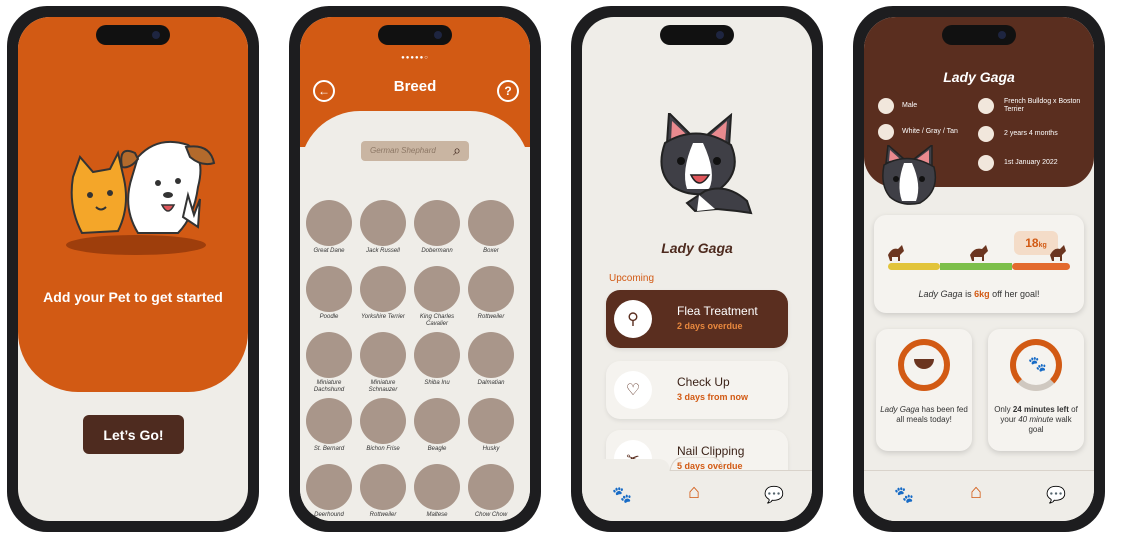 This screenshot has height=539, width=1123. I want to click on question-icon: ?, so click(508, 91).